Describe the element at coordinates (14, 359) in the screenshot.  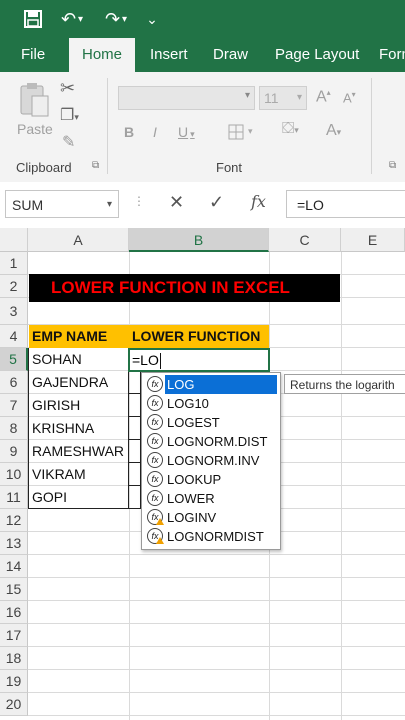
I see `row-header: 5` at that location.